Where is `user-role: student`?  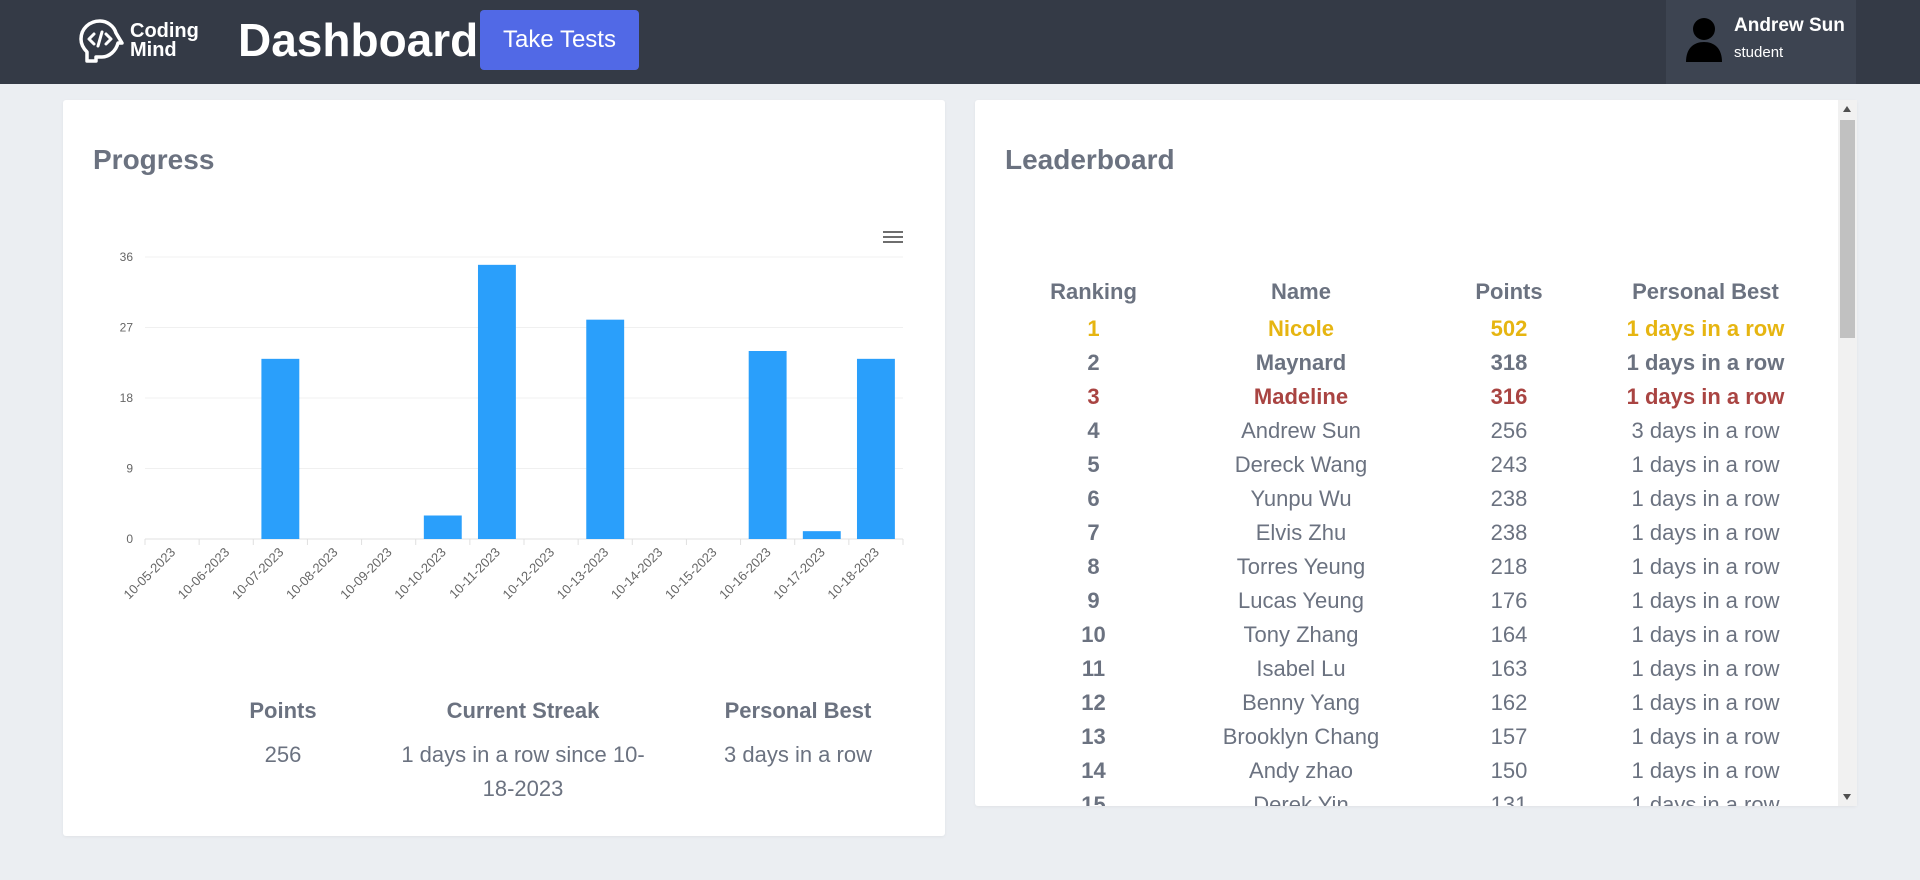
user-role: student is located at coordinates (1759, 52).